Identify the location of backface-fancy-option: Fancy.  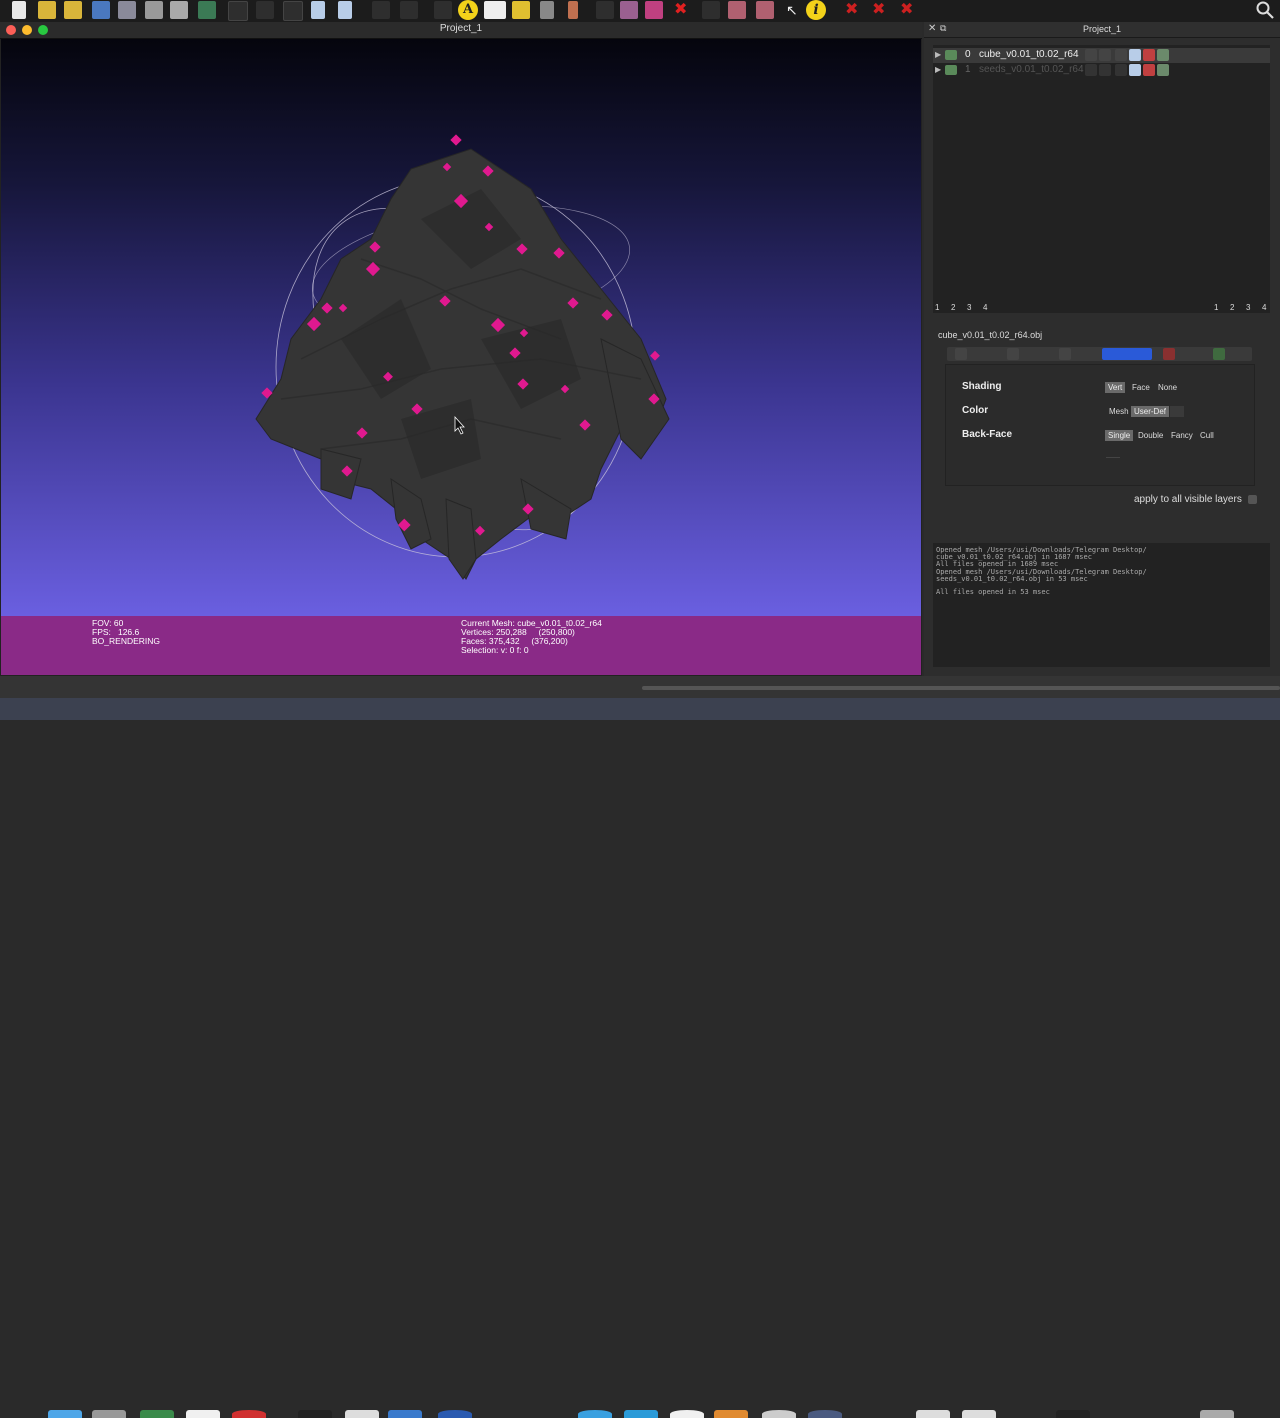
(1182, 435).